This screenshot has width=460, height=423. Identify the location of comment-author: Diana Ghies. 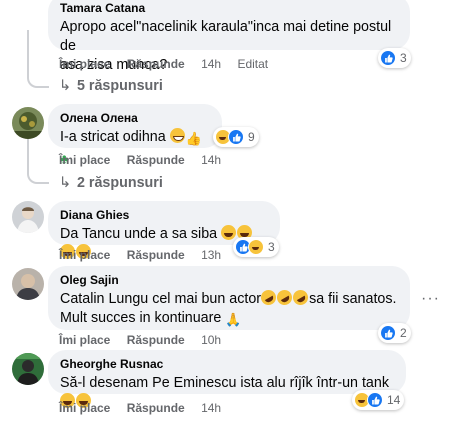
(164, 215).